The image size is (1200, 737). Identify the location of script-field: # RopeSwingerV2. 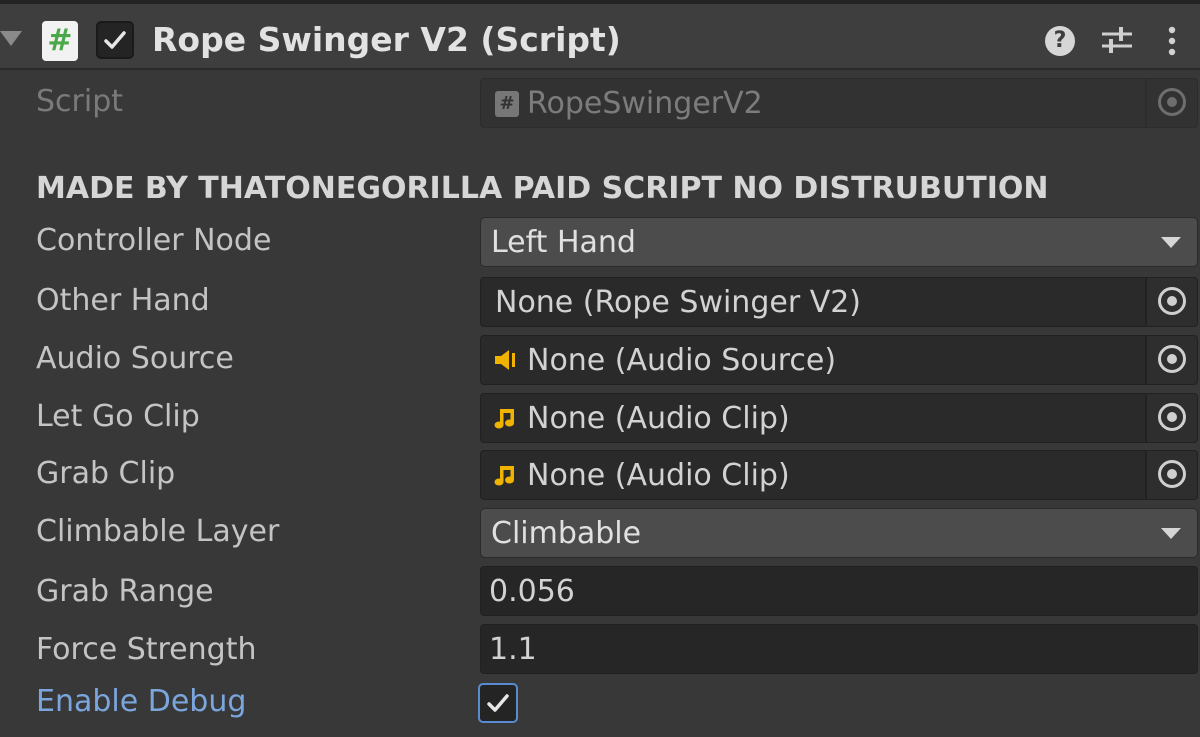
(839, 103).